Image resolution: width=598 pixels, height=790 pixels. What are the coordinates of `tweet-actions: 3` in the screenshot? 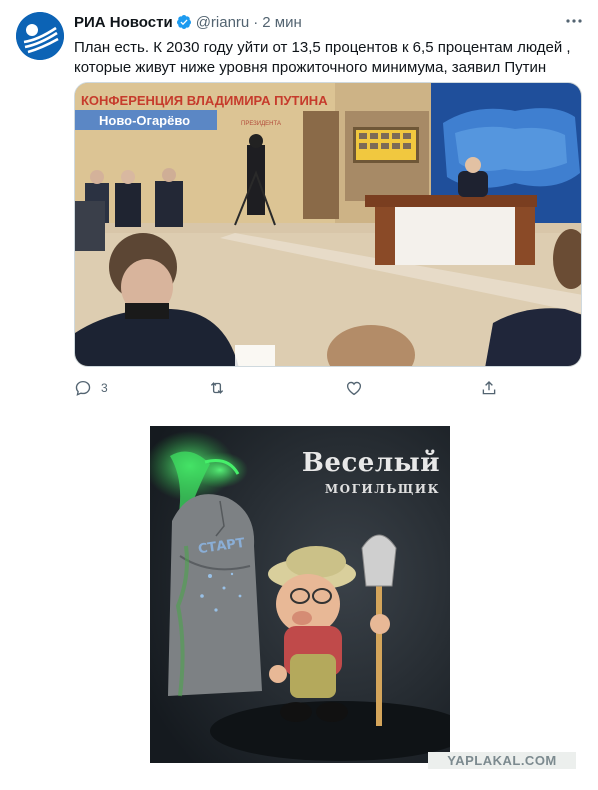 It's located at (289, 388).